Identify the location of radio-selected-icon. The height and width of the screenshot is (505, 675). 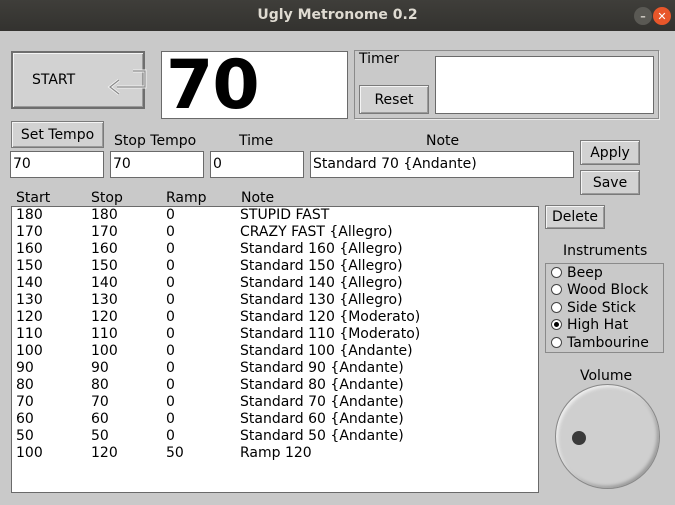
(556, 324).